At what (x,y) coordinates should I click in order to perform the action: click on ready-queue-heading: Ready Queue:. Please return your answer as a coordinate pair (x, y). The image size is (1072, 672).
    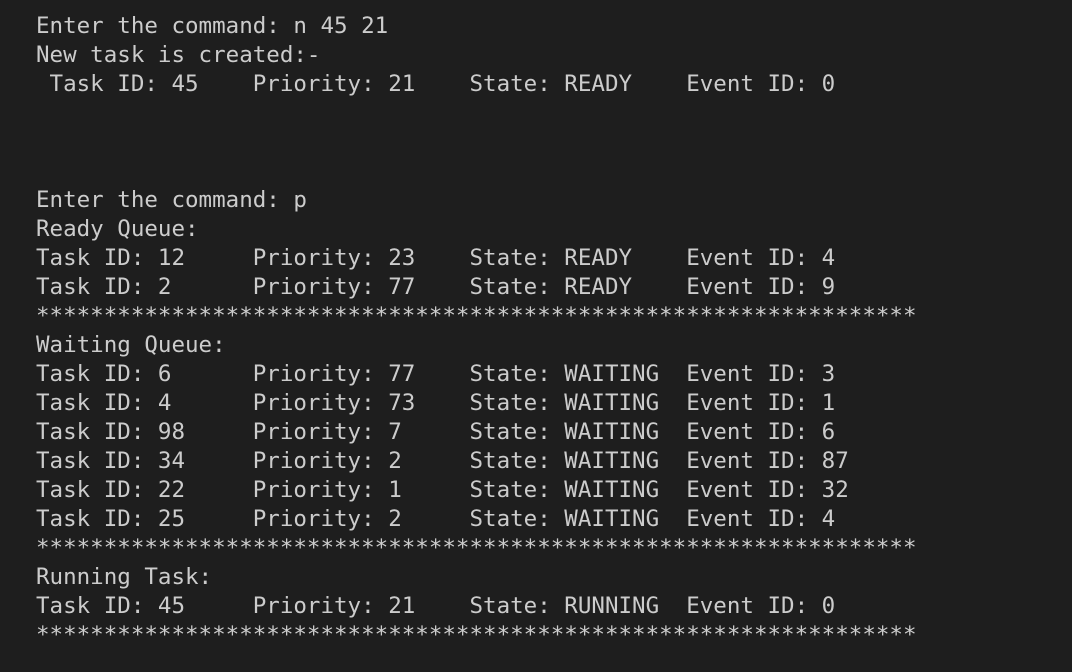
    Looking at the image, I should click on (117, 229).